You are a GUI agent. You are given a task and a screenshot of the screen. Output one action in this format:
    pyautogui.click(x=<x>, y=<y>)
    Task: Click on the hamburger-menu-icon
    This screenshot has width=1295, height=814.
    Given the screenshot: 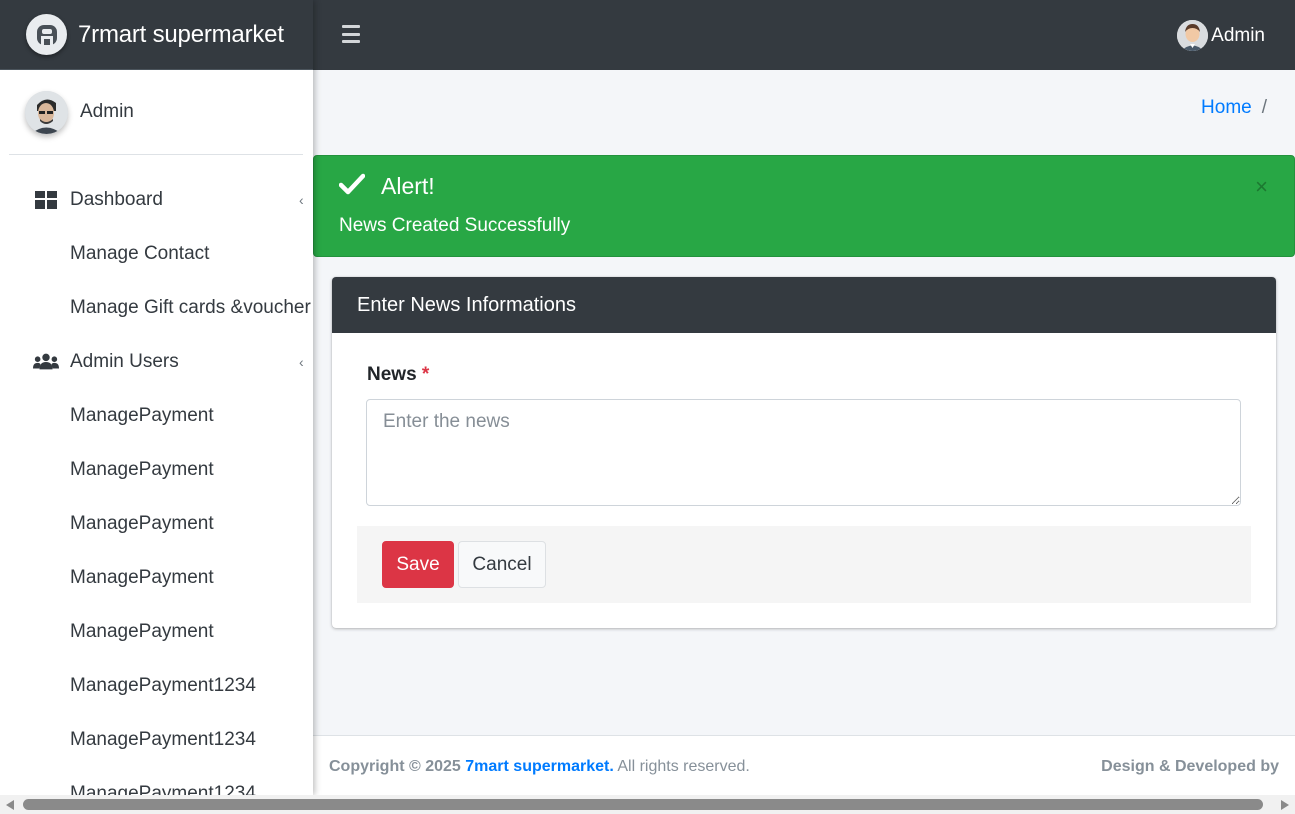 What is the action you would take?
    pyautogui.click(x=351, y=34)
    